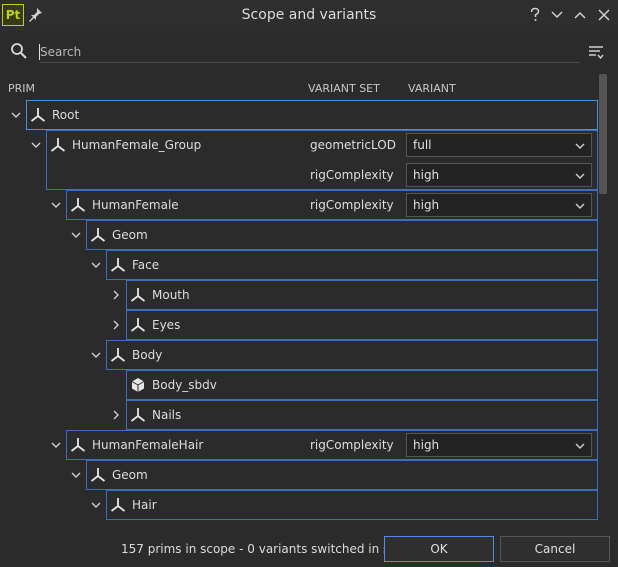 The width and height of the screenshot is (618, 567). I want to click on tree-row: Mouth, so click(300, 295).